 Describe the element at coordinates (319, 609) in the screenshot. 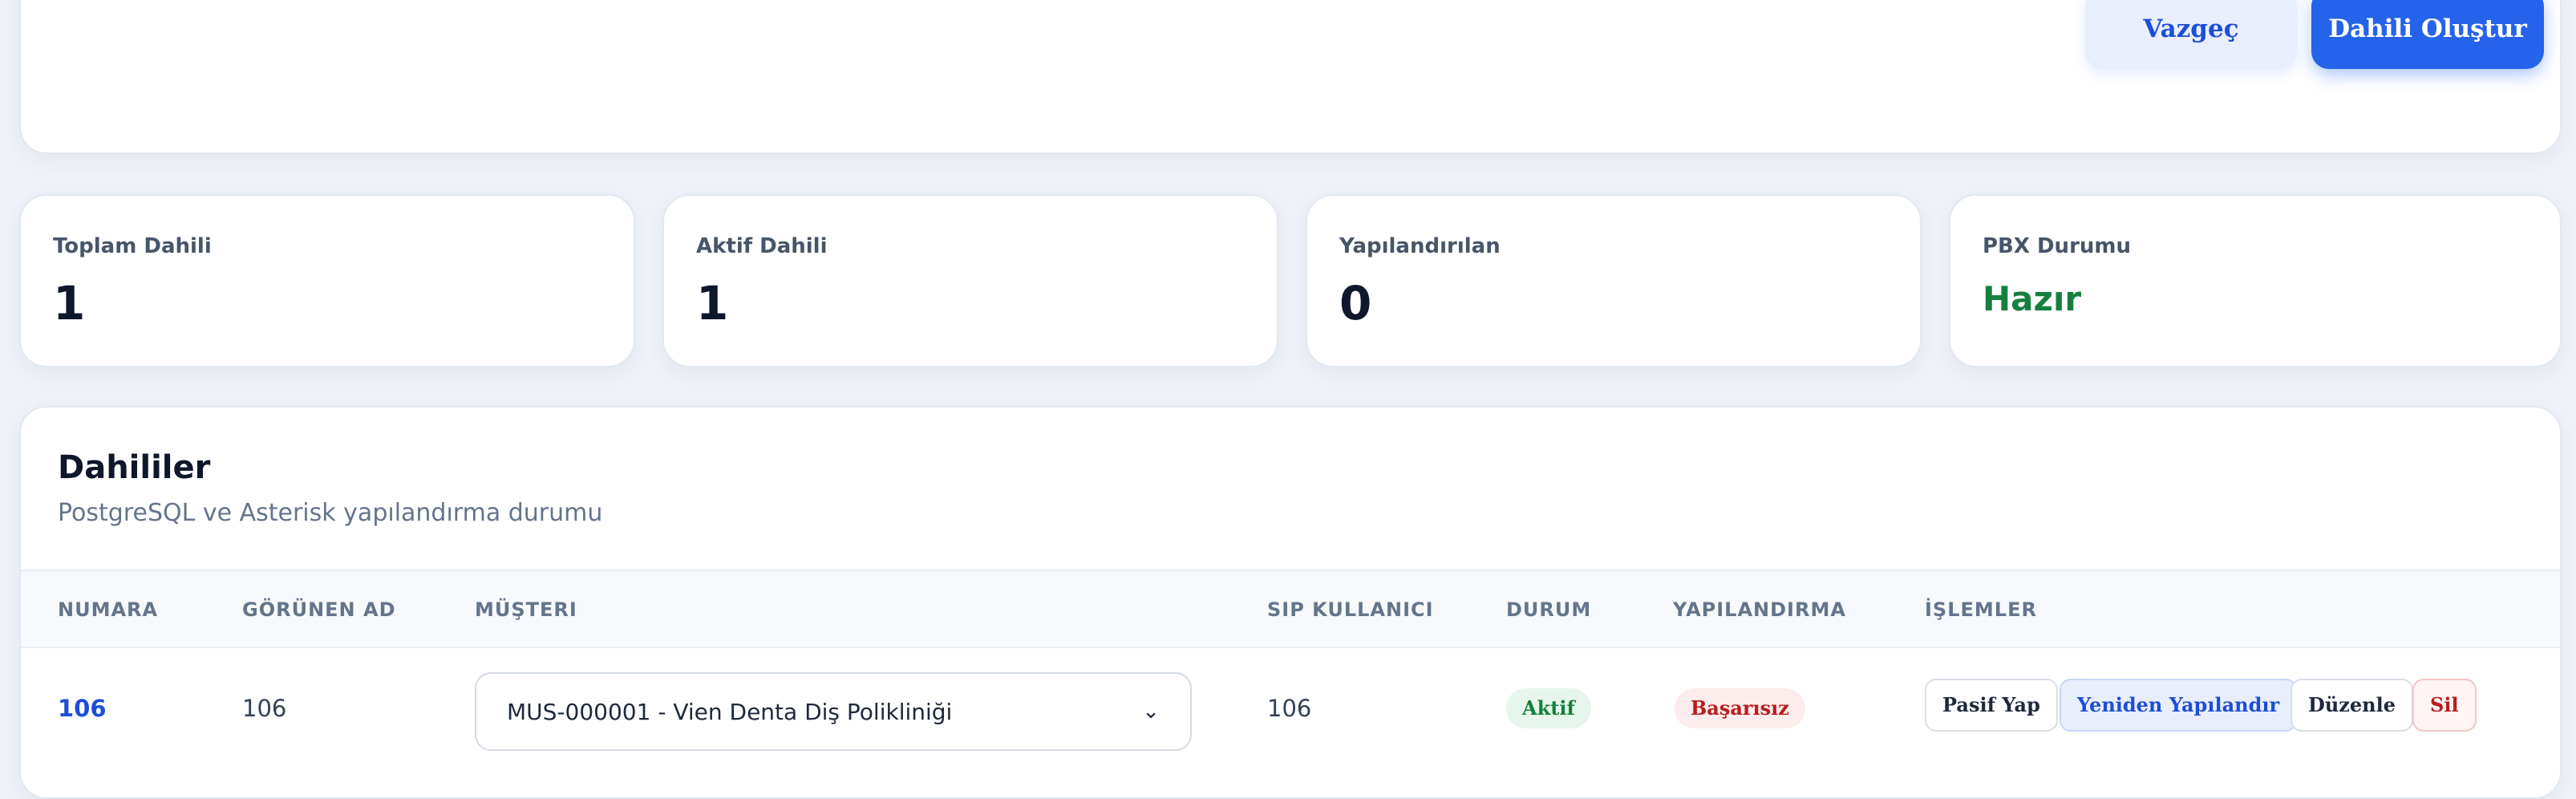

I see `column-header-display-name: GÖRÜNEN AD` at that location.